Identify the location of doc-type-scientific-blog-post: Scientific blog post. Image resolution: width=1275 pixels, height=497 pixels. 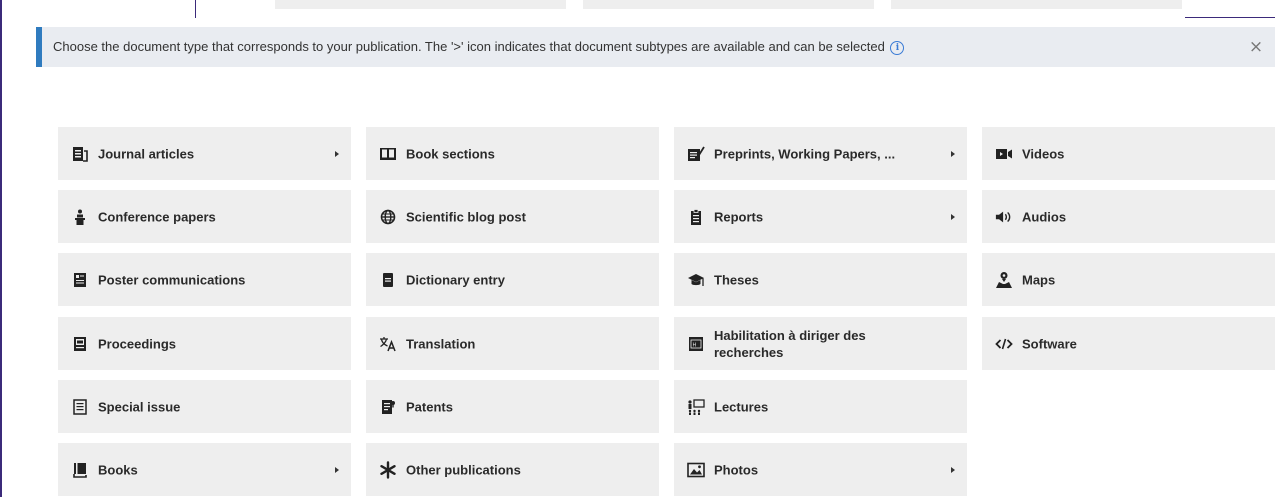
(512, 216).